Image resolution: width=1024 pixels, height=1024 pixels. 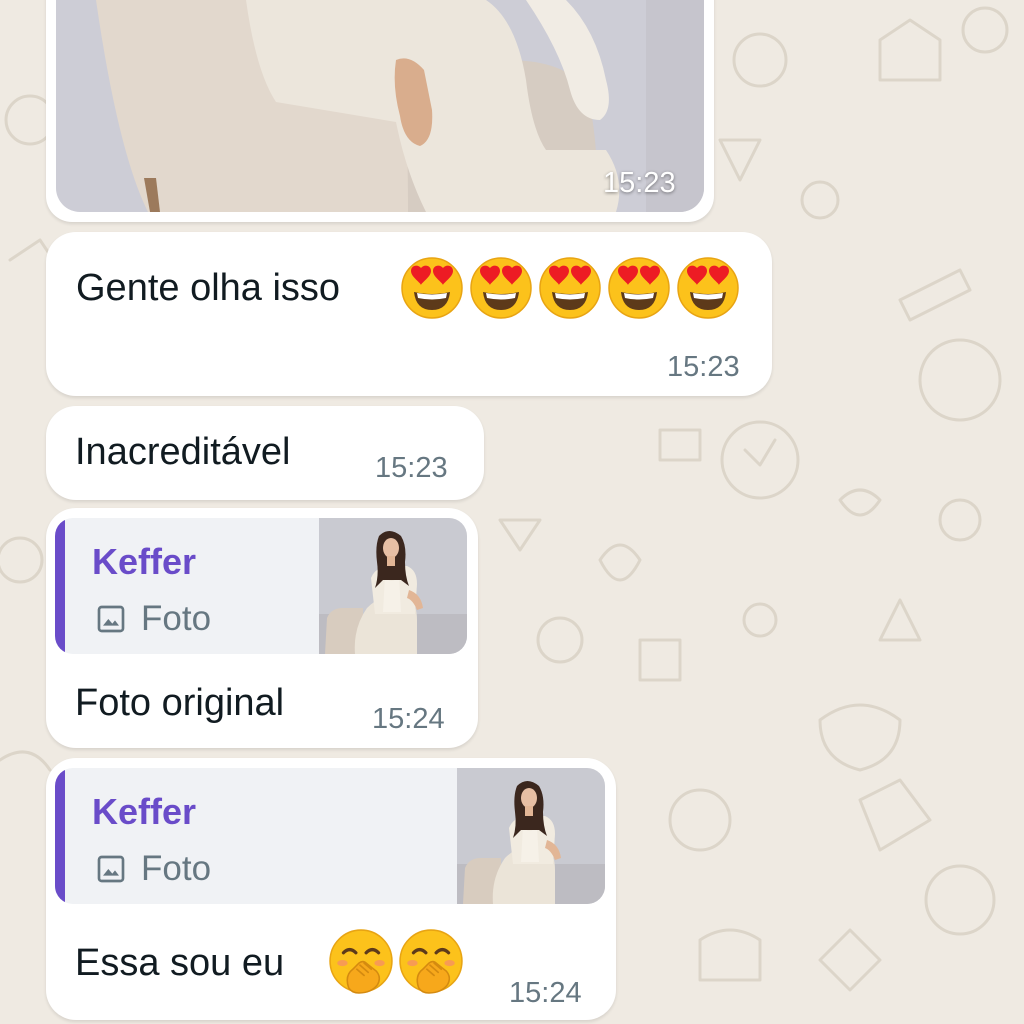 What do you see at coordinates (380, 111) in the screenshot?
I see `image-message-bubble: 15:23` at bounding box center [380, 111].